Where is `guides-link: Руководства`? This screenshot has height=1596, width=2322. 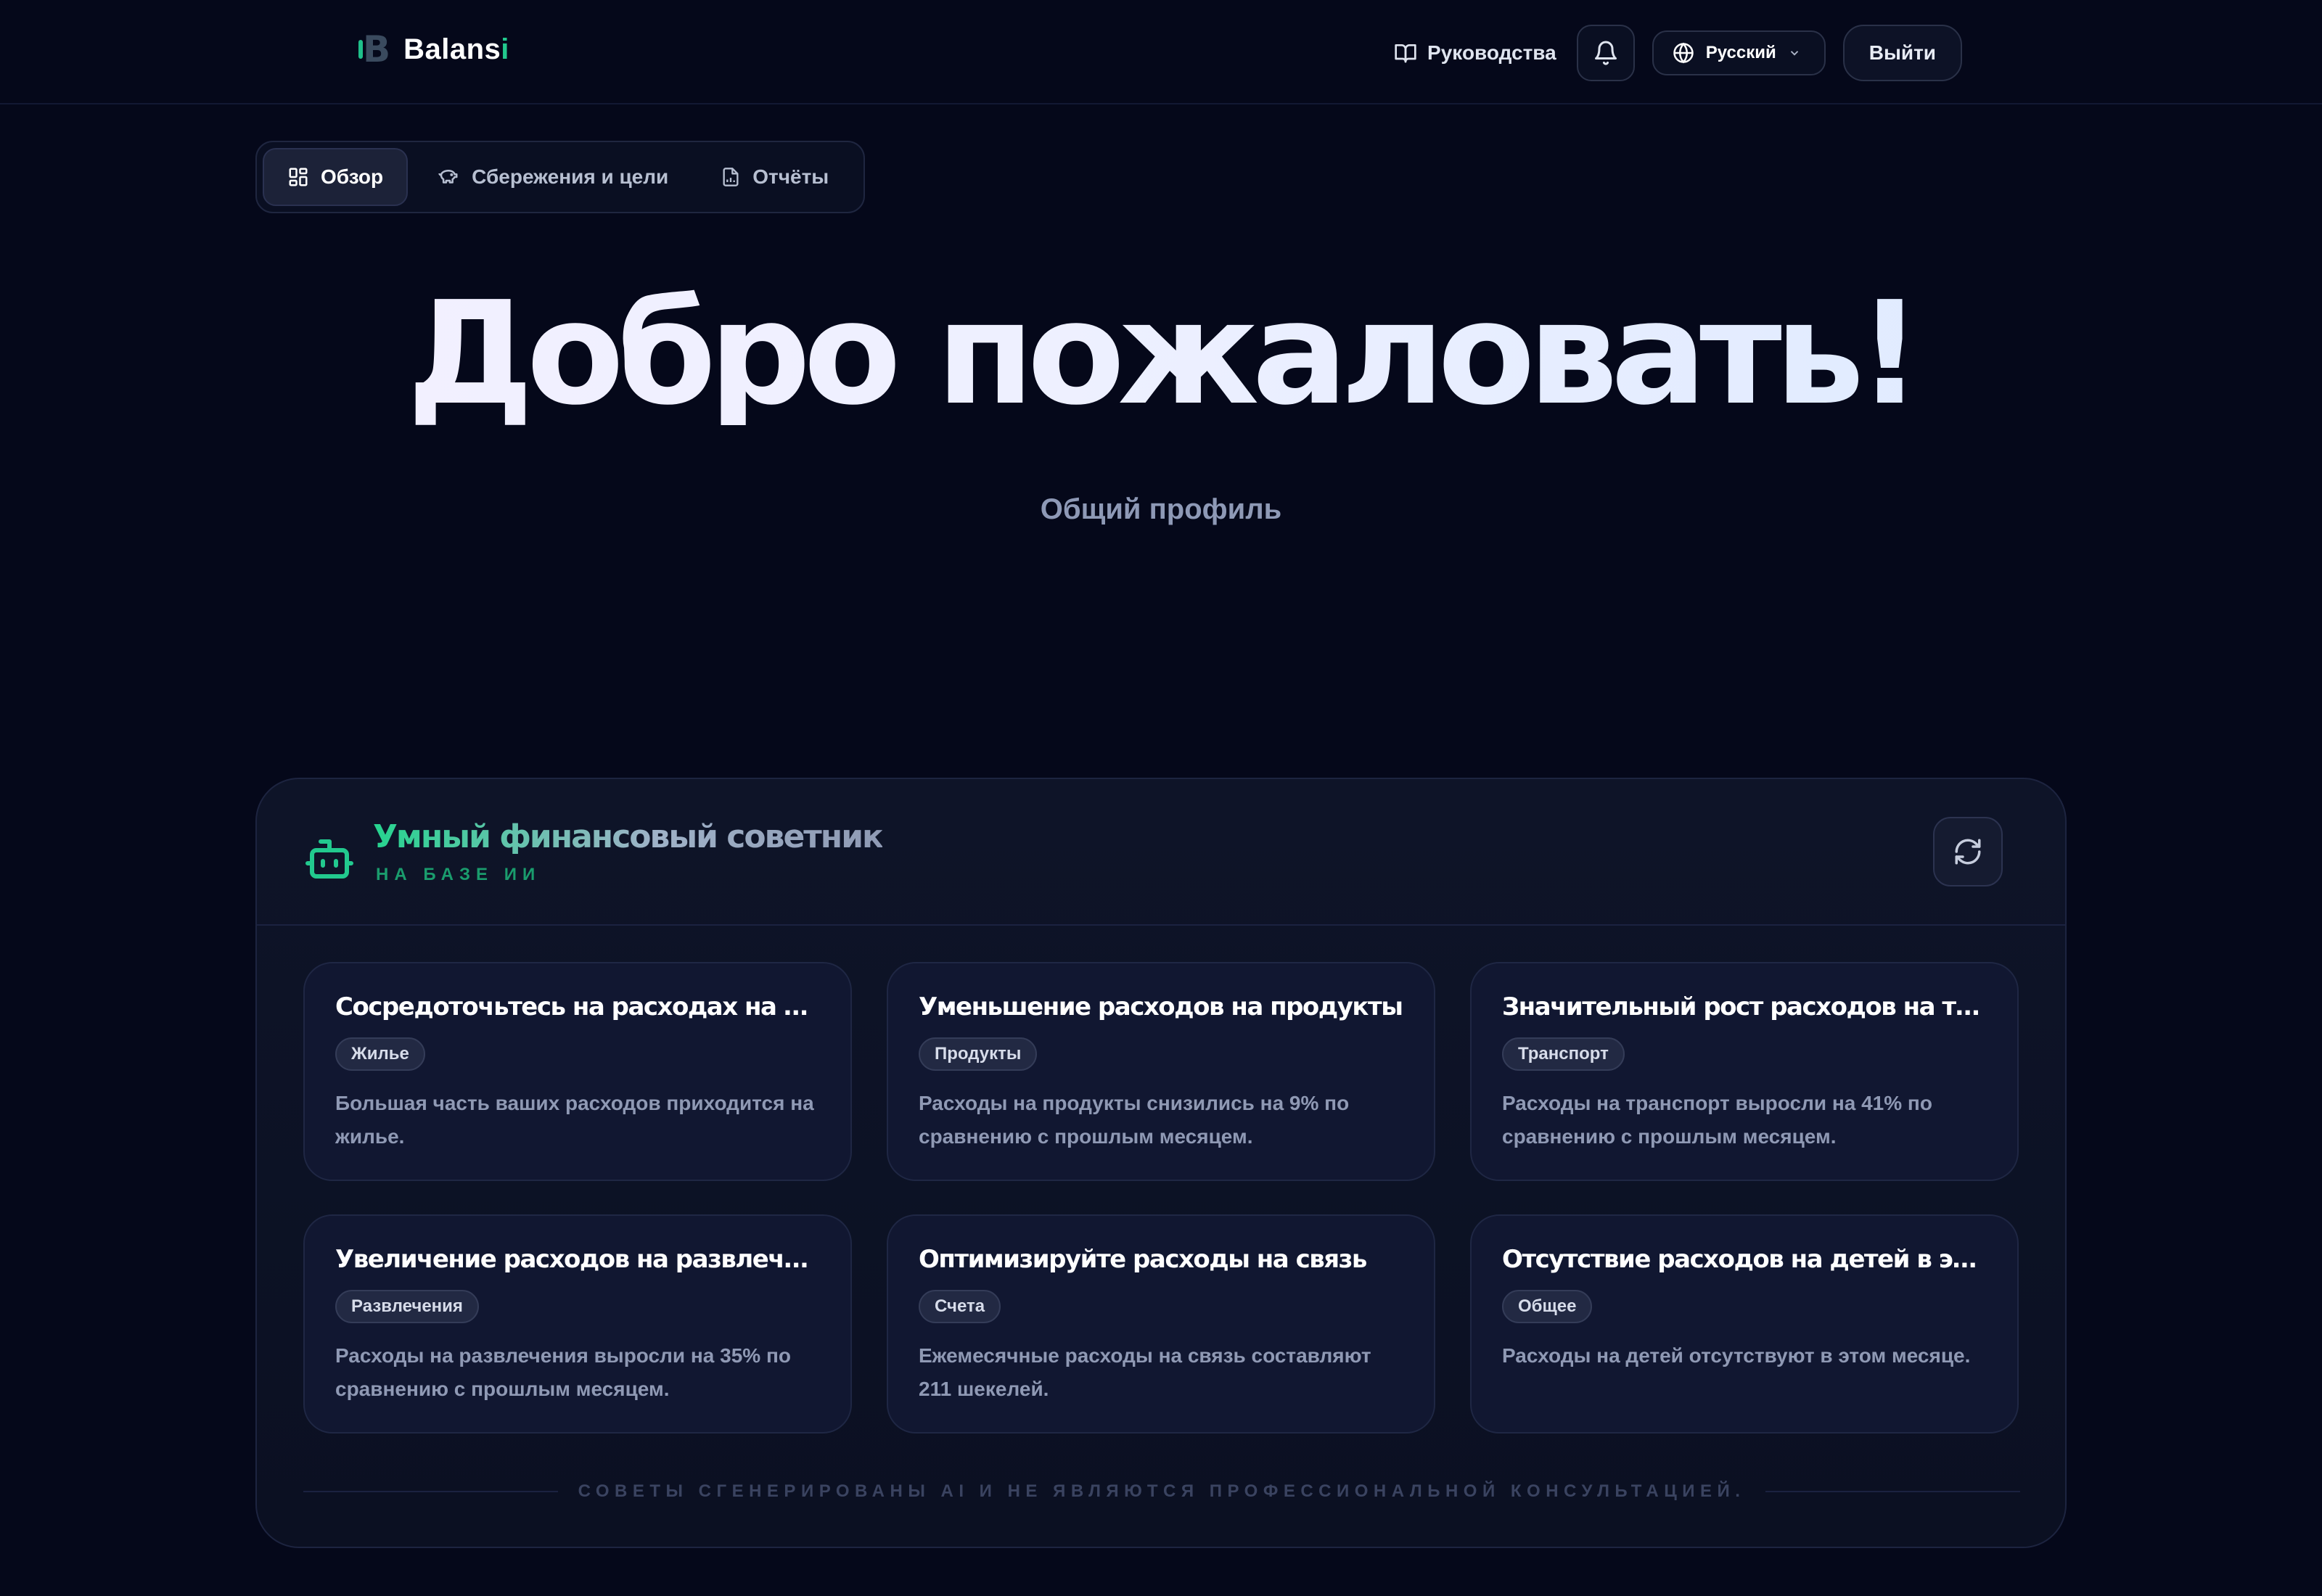
guides-link: Руководства is located at coordinates (1475, 53).